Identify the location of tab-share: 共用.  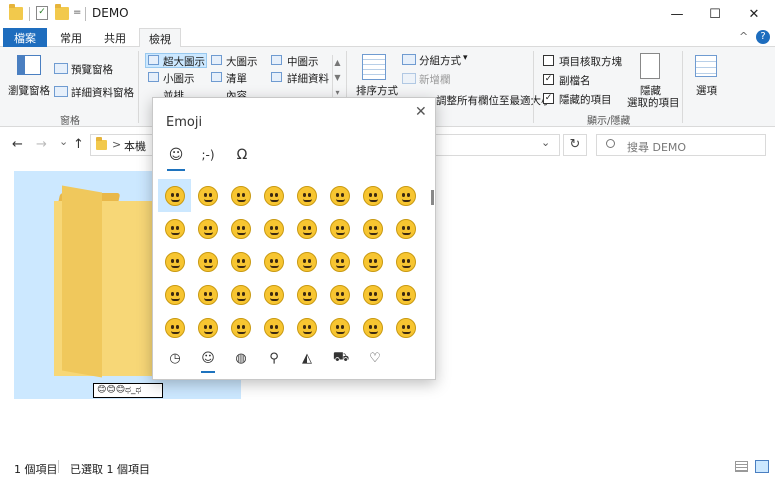
(115, 37).